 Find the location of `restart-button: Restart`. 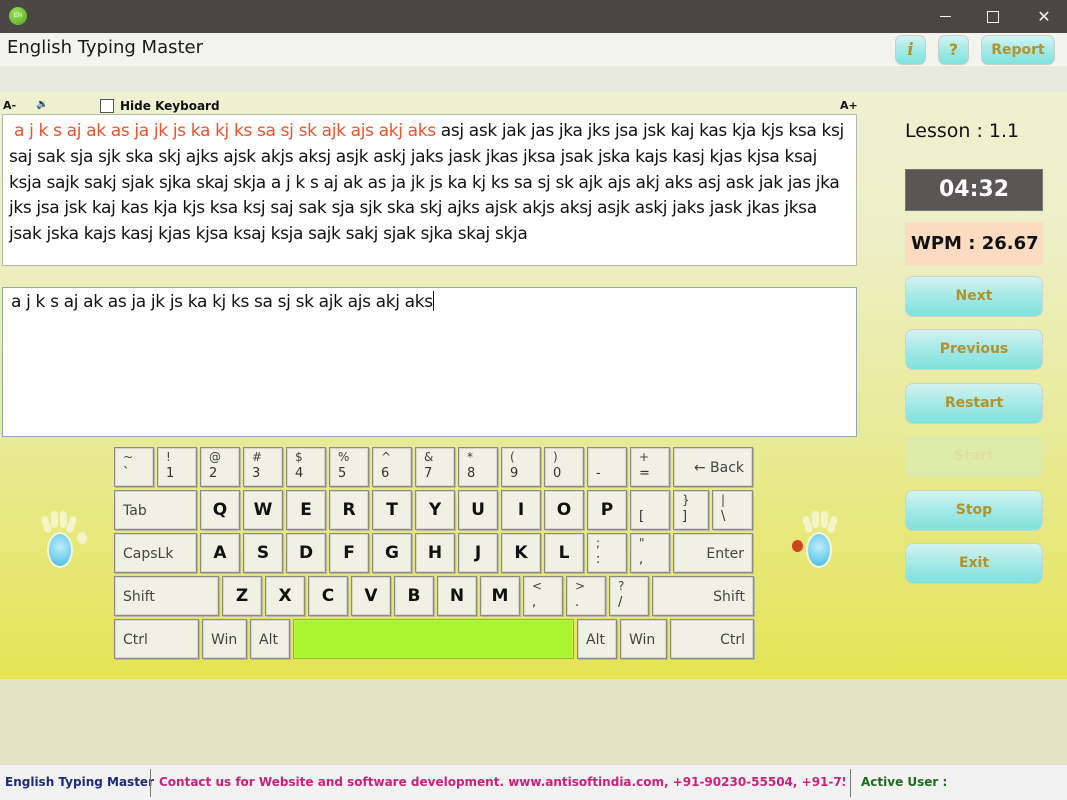

restart-button: Restart is located at coordinates (974, 403).